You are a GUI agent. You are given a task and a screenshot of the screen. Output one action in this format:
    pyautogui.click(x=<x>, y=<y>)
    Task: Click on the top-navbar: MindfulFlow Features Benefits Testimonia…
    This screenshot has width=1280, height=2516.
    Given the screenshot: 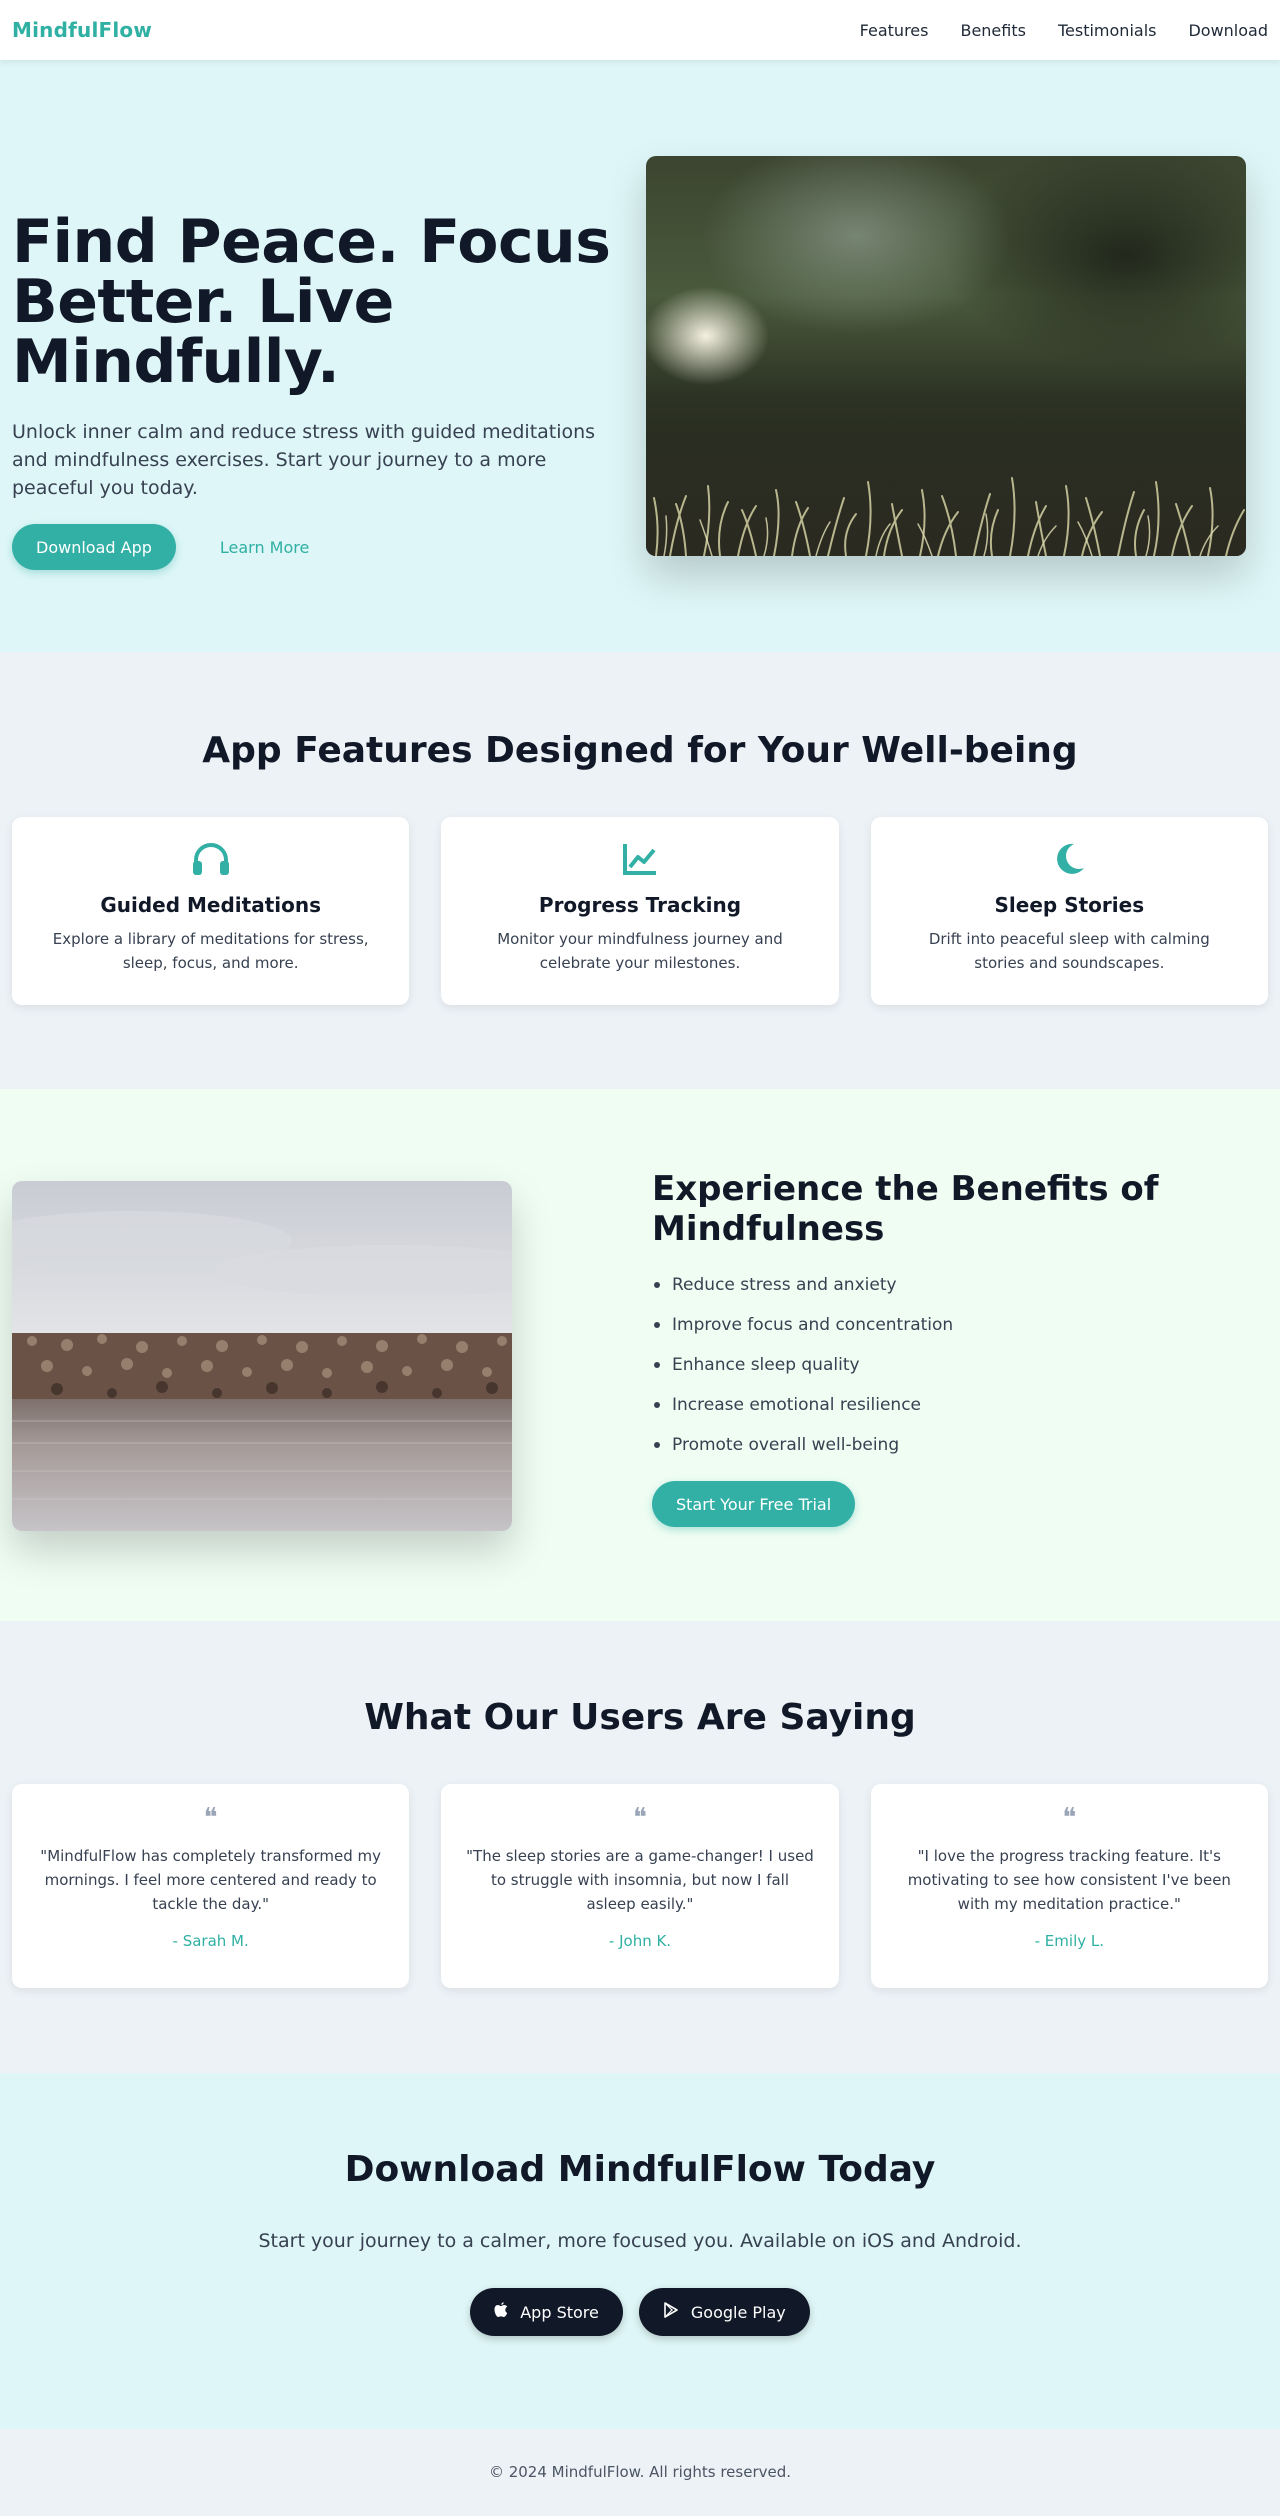 What is the action you would take?
    pyautogui.click(x=640, y=30)
    